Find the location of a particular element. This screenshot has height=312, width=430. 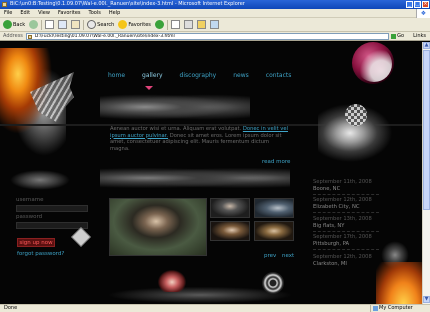

signup-button: sign up now is located at coordinates (36, 242).